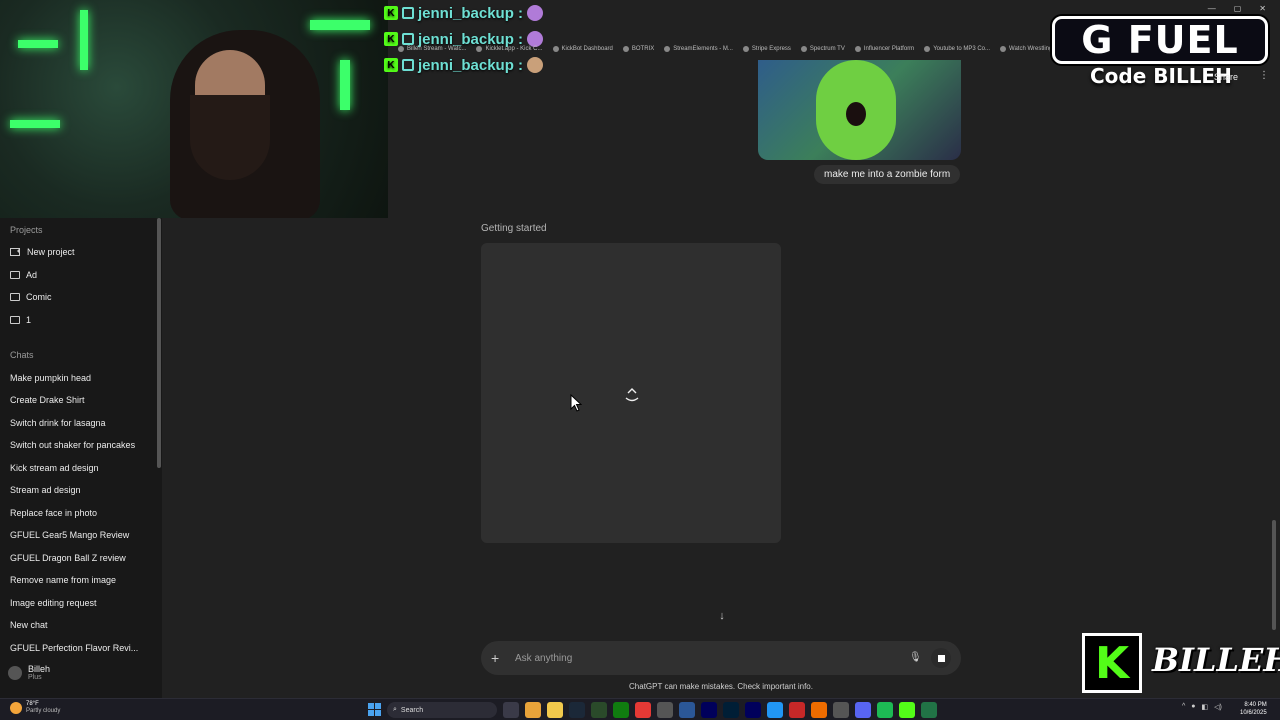 This screenshot has width=1280, height=720. I want to click on stop-icon, so click(941, 658).